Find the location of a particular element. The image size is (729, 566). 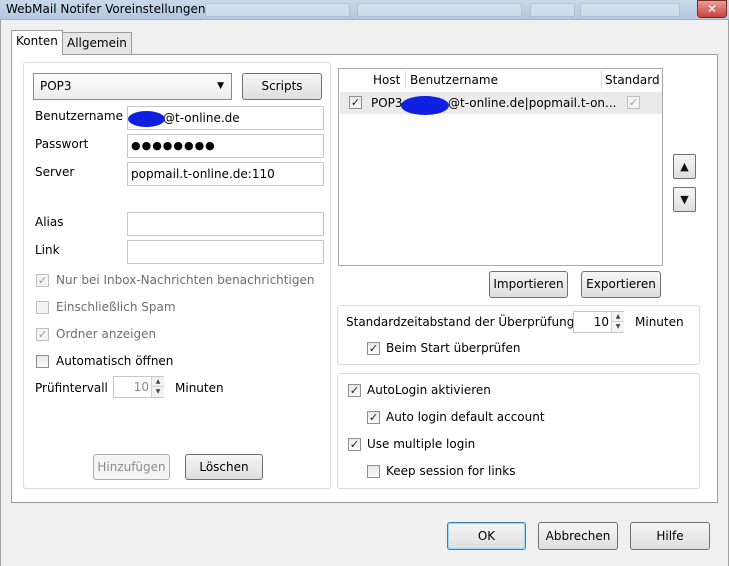

scripts-label: Scripts is located at coordinates (282, 86).